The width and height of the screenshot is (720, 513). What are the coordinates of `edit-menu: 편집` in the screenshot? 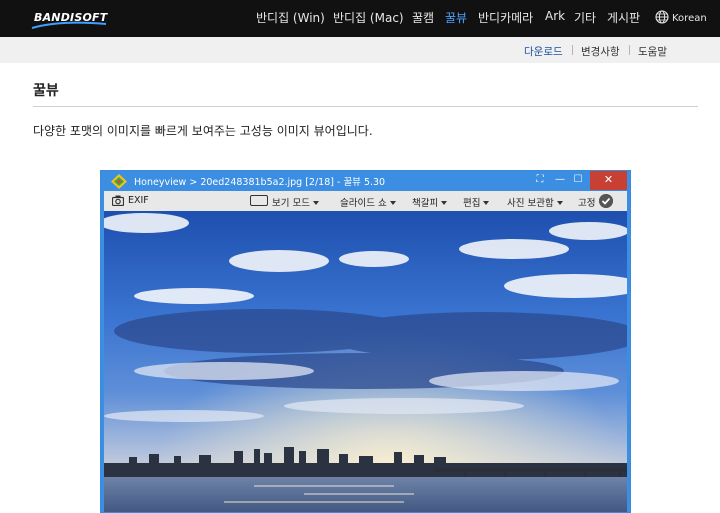 It's located at (476, 202).